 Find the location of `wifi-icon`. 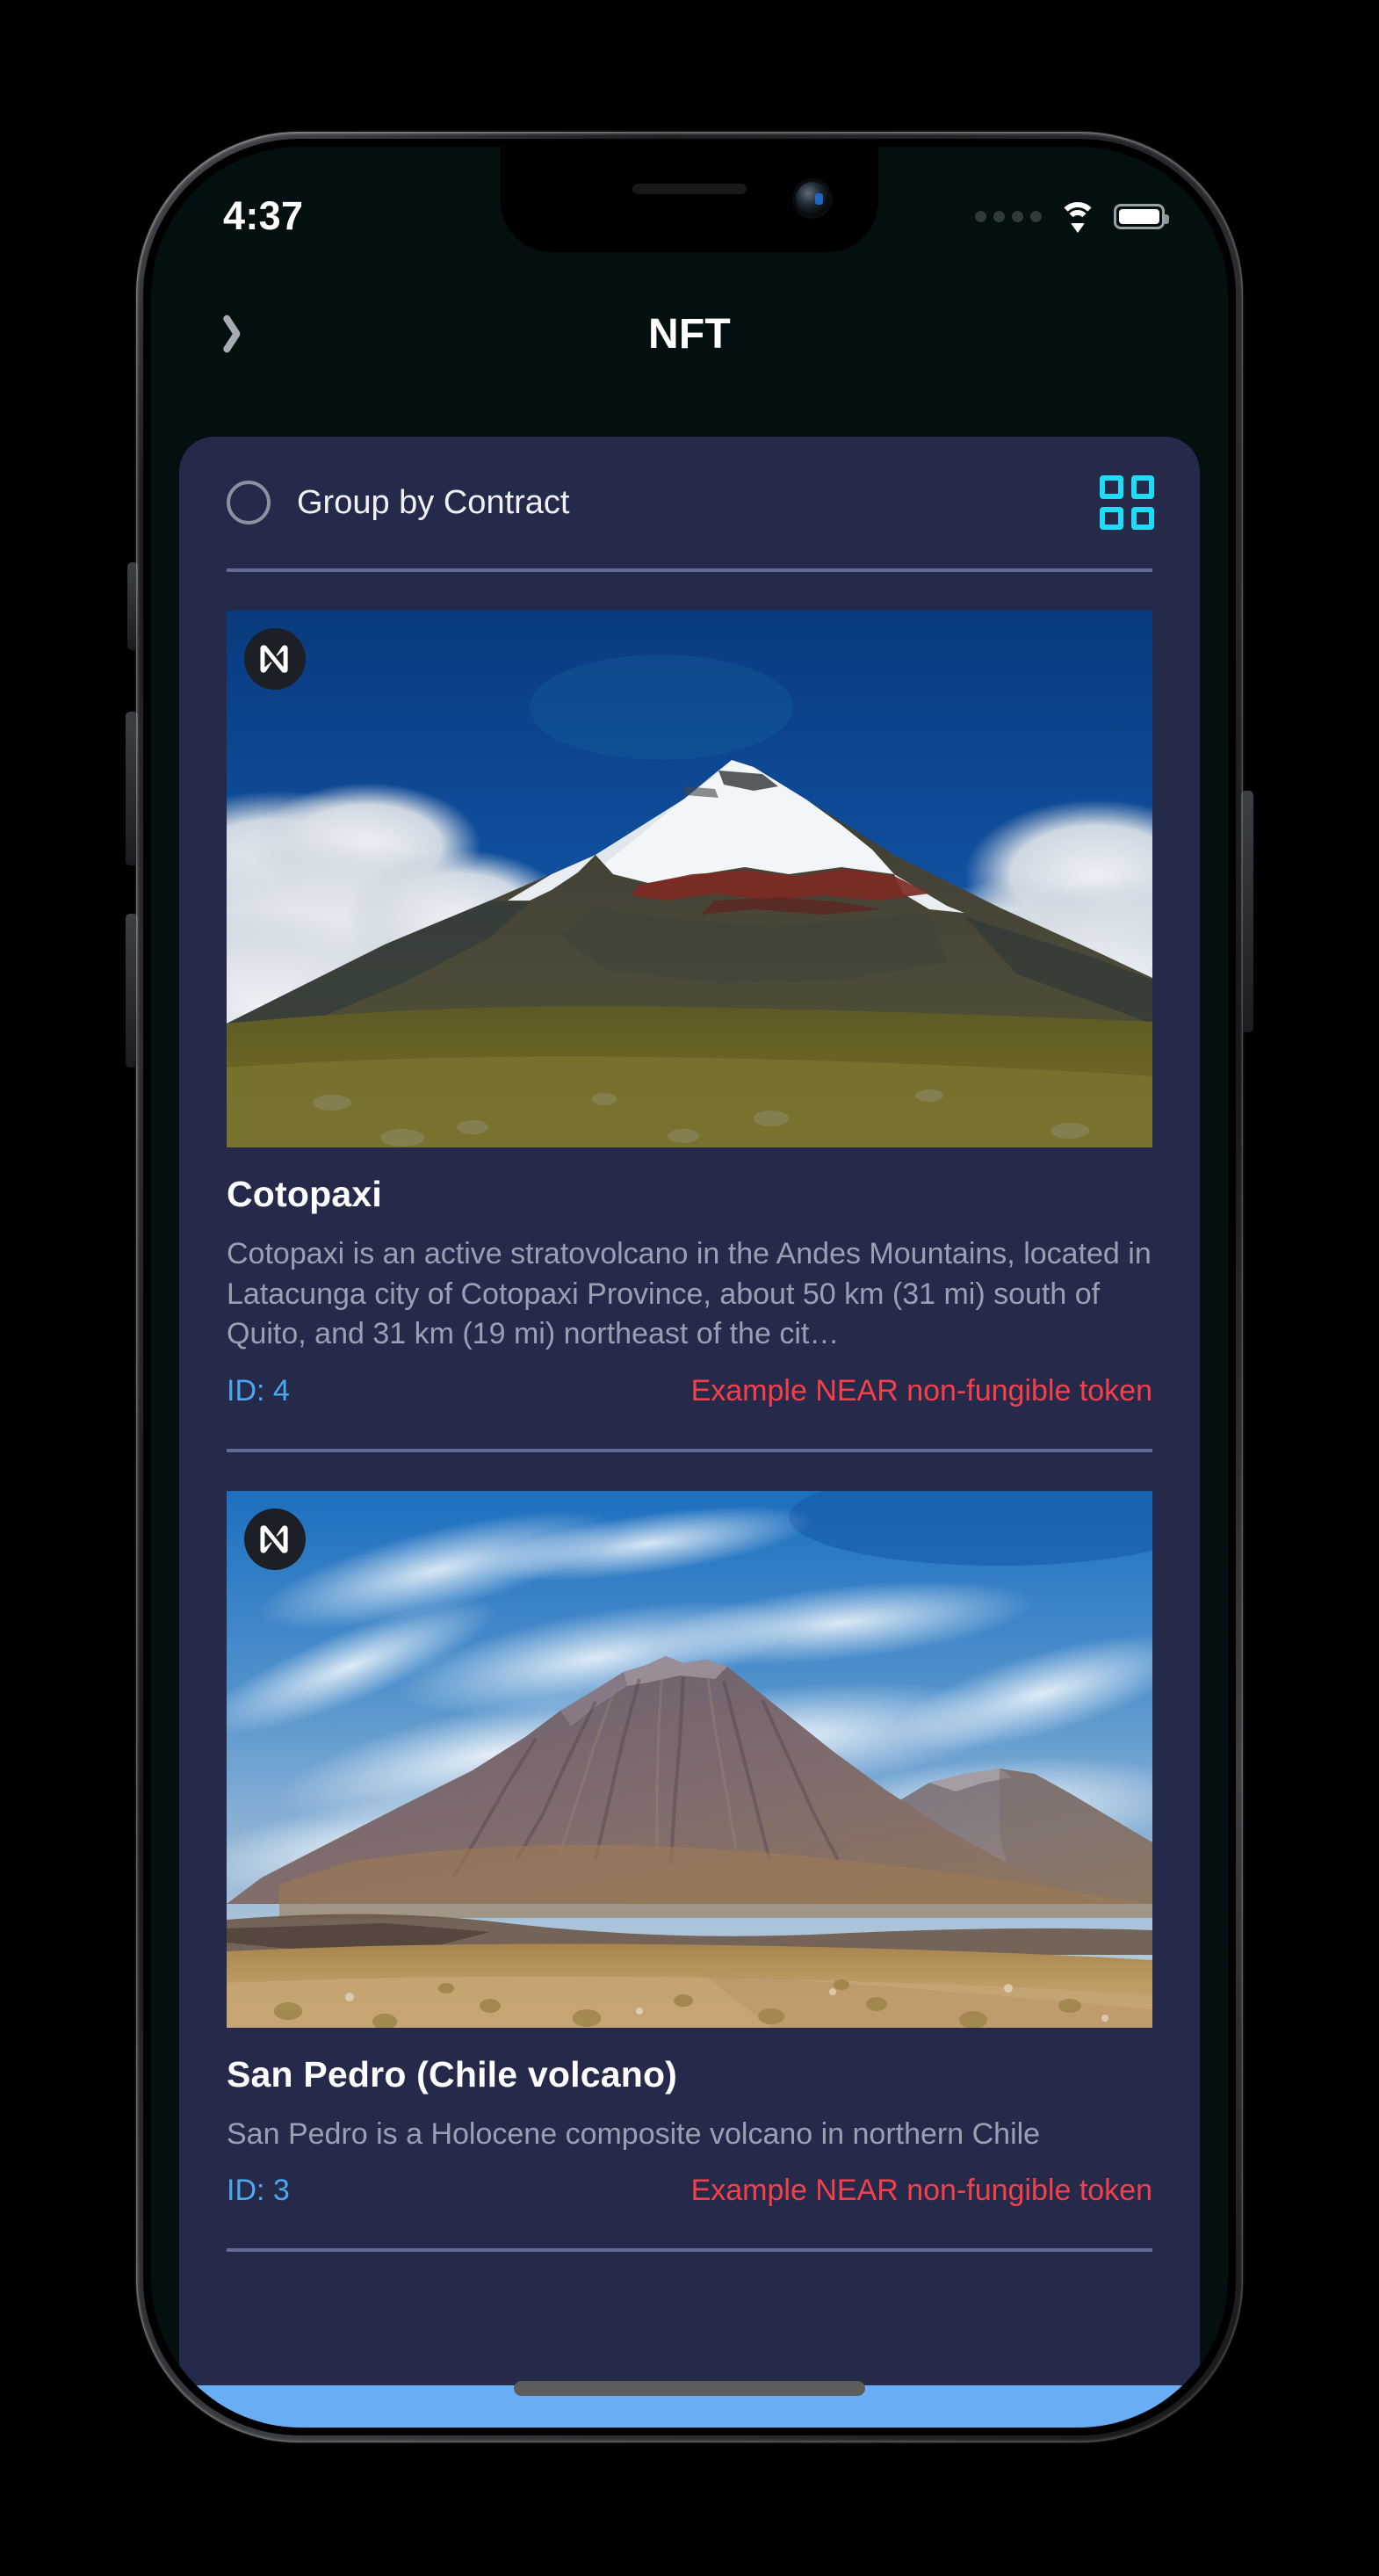

wifi-icon is located at coordinates (1077, 217).